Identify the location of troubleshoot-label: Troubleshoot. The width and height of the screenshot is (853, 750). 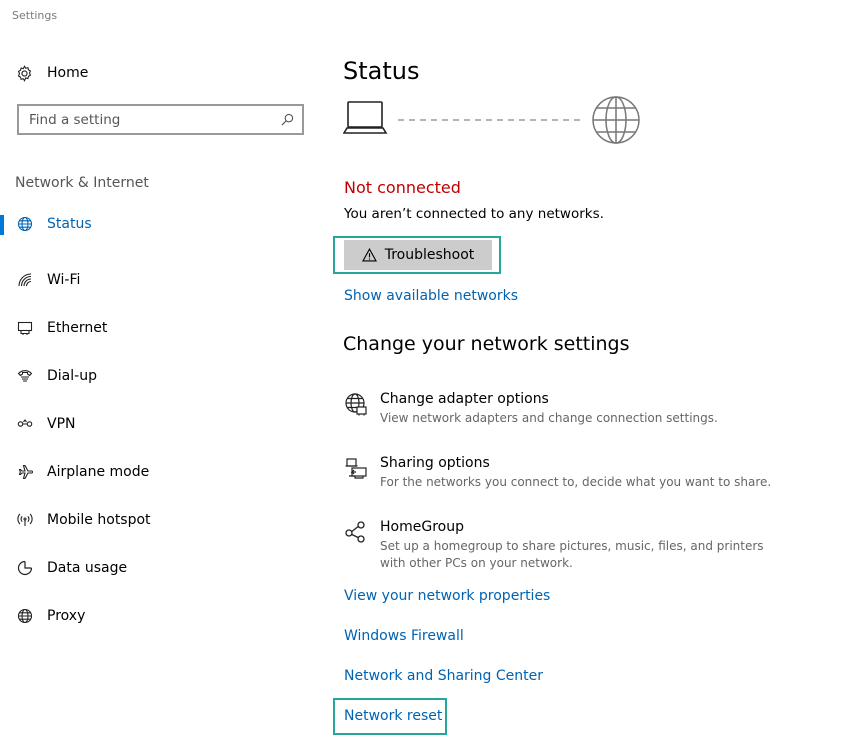
(429, 255).